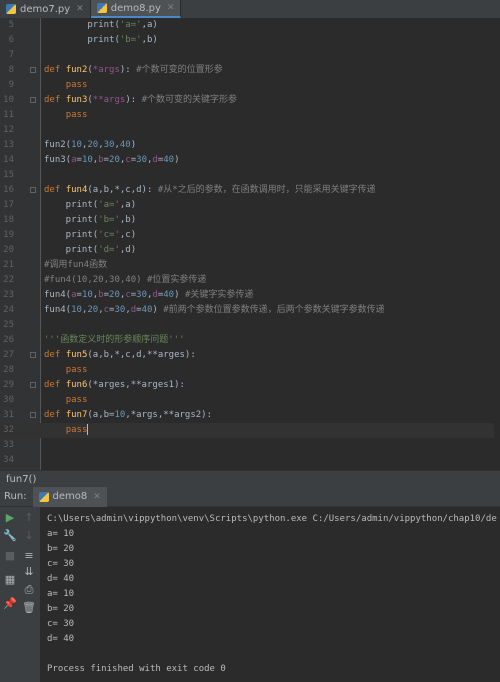 This screenshot has width=500, height=682. I want to click on line-number: 13, so click(8, 145).